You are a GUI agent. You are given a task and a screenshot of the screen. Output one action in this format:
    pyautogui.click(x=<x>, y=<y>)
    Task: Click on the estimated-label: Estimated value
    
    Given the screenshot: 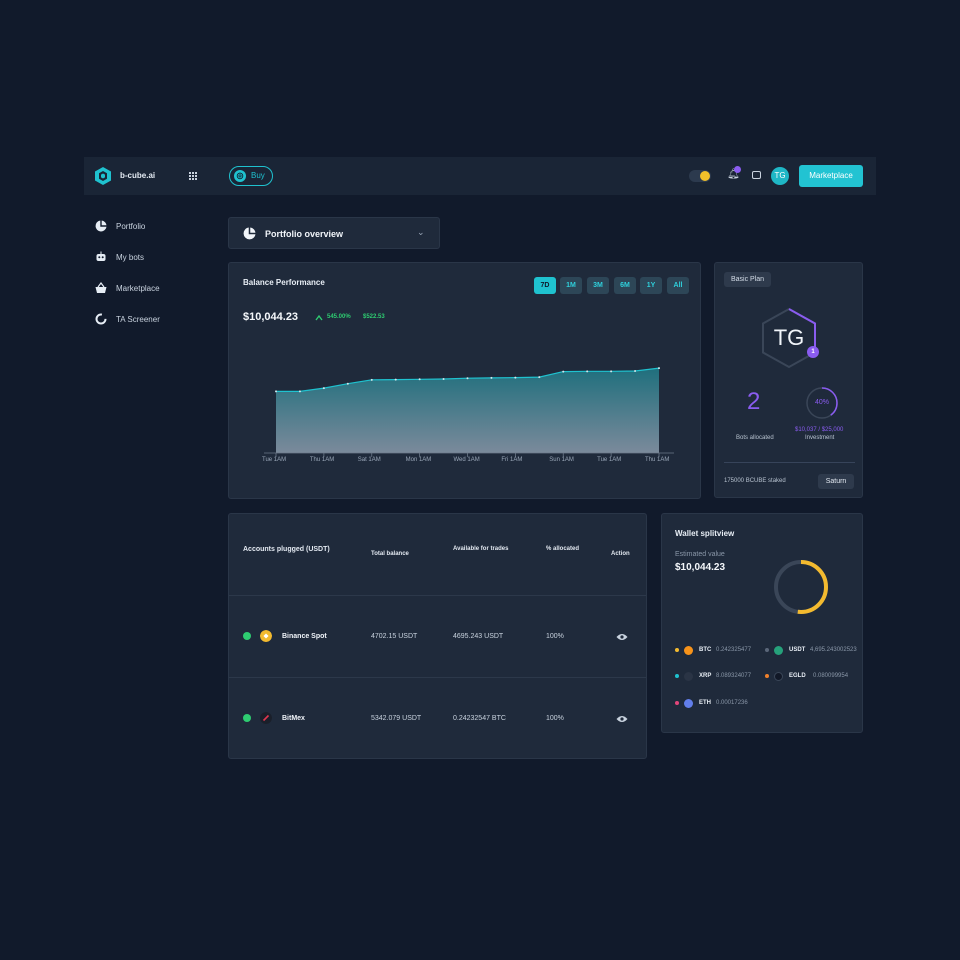 What is the action you would take?
    pyautogui.click(x=700, y=554)
    